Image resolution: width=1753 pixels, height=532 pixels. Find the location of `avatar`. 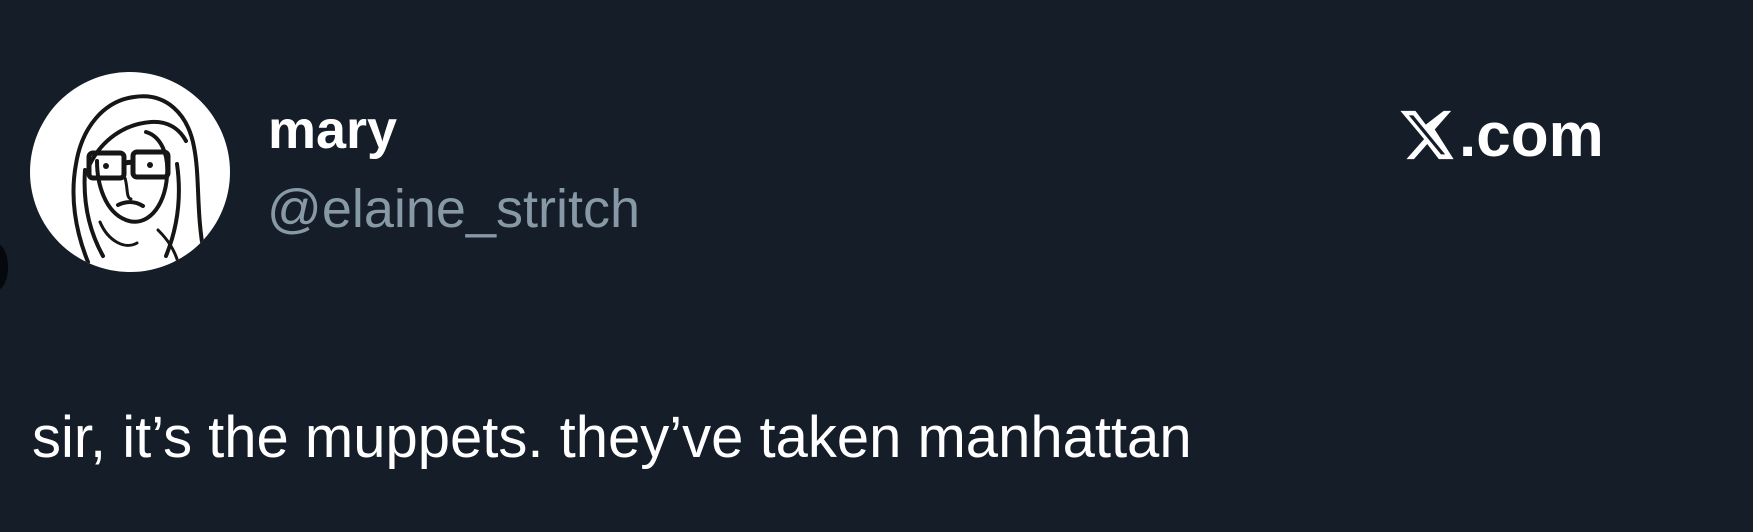

avatar is located at coordinates (130, 172).